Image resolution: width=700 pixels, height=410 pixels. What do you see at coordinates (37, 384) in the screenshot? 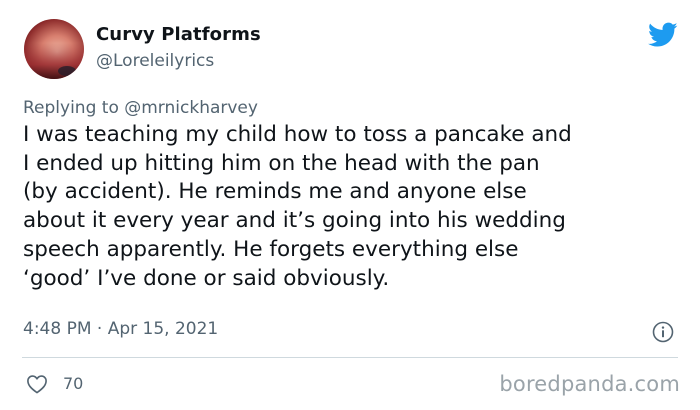
I see `heart-icon` at bounding box center [37, 384].